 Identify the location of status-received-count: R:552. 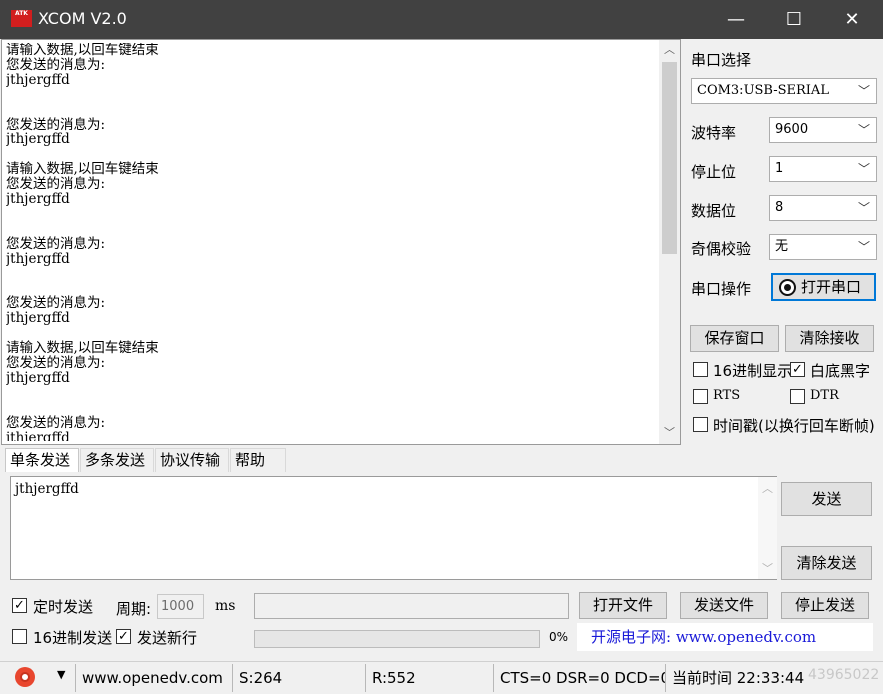
(429, 678).